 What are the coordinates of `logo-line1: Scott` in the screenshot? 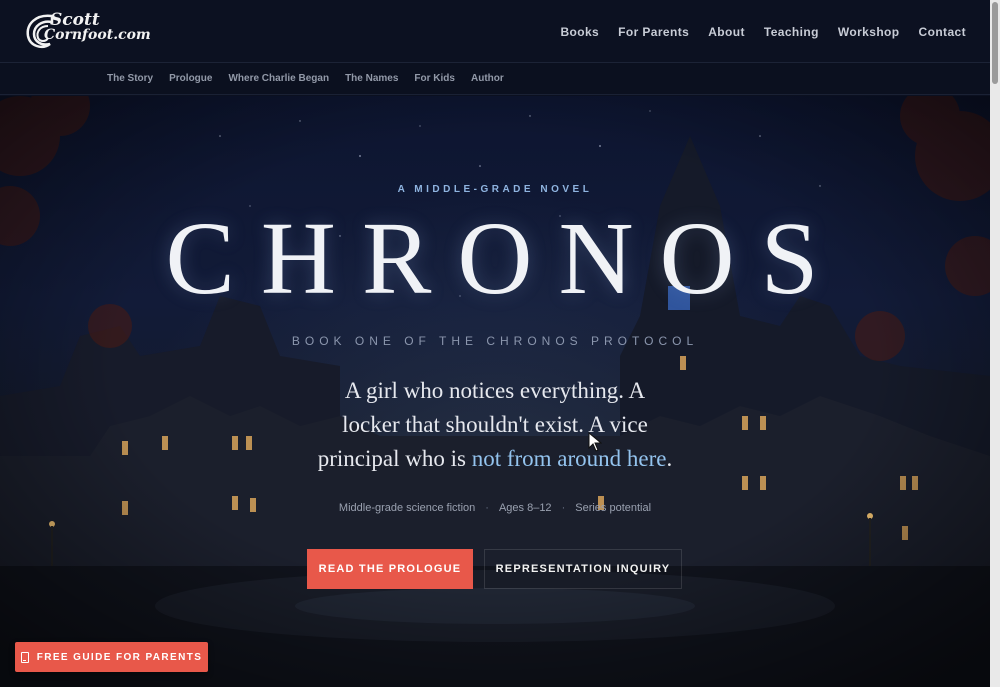 It's located at (75, 20).